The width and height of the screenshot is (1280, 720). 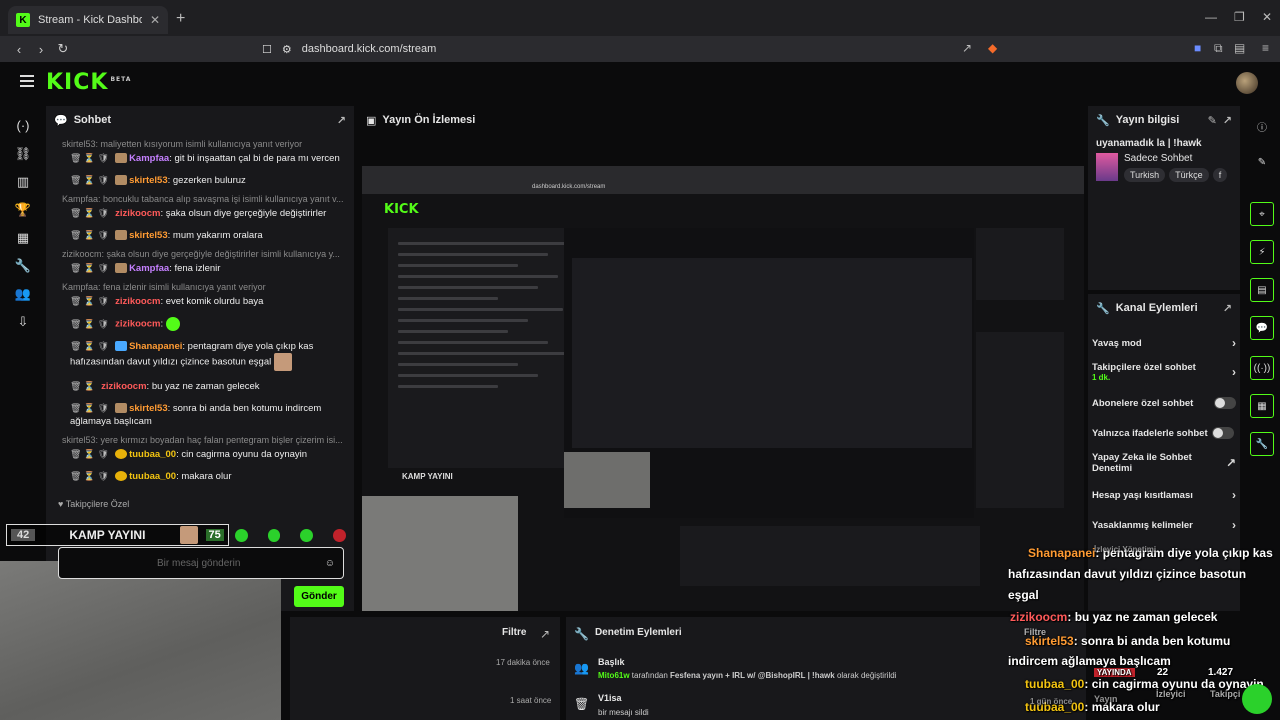 What do you see at coordinates (1220, 175) in the screenshot?
I see `tag: f` at bounding box center [1220, 175].